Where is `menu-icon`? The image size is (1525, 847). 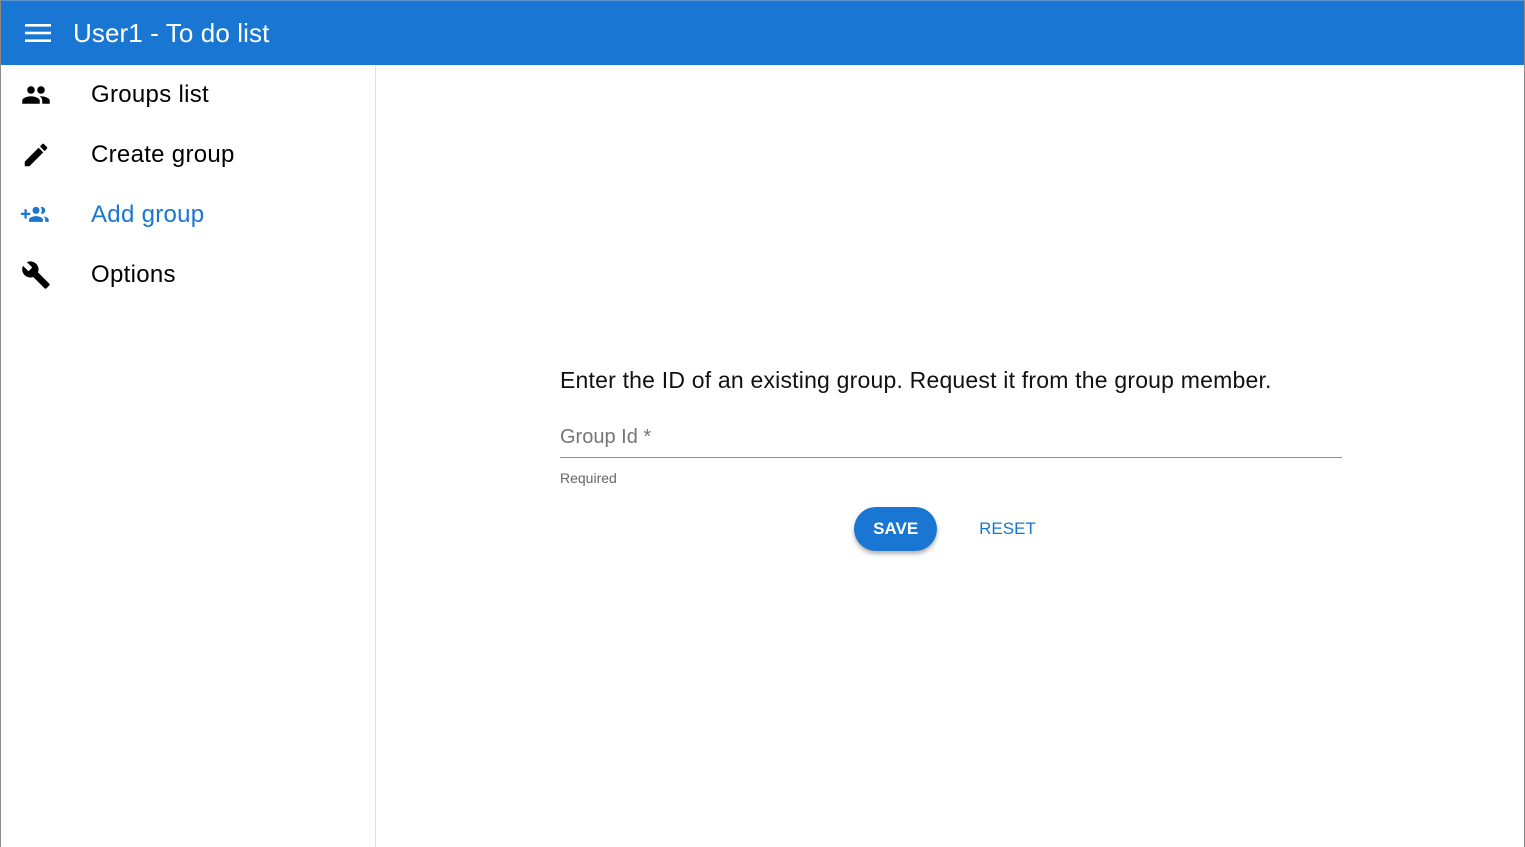
menu-icon is located at coordinates (38, 33).